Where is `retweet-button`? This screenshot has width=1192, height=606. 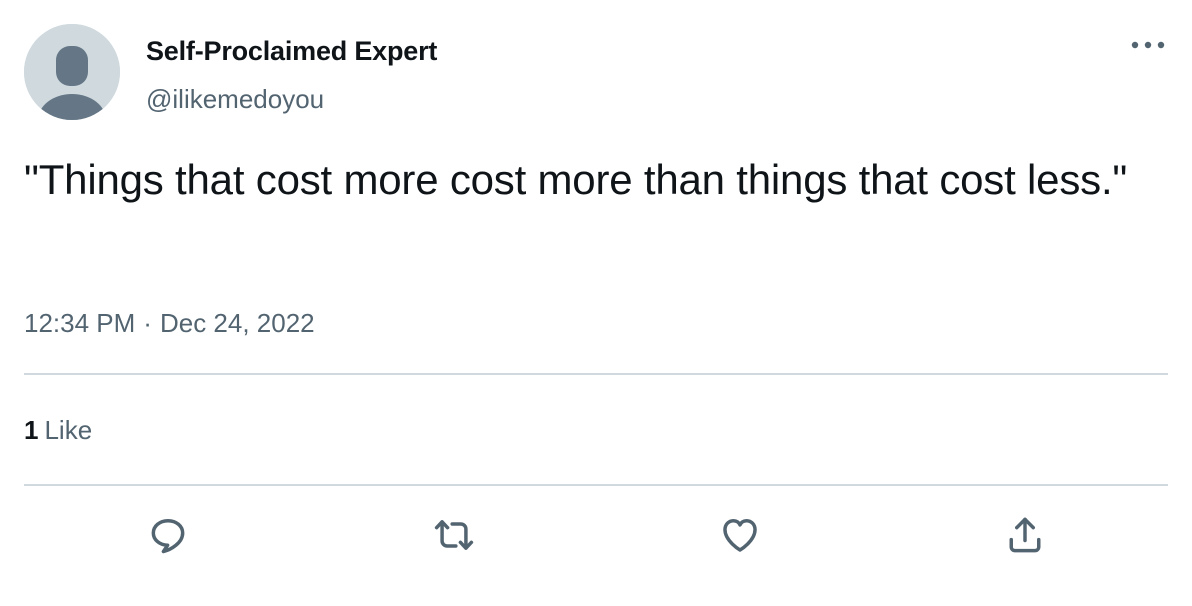
retweet-button is located at coordinates (454, 535).